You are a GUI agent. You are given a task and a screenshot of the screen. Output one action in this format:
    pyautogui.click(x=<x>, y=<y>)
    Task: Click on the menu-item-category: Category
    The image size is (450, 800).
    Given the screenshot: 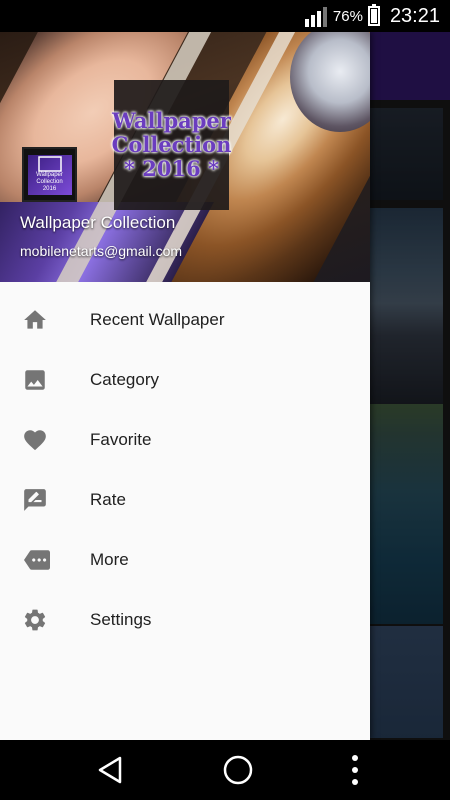 What is the action you would take?
    pyautogui.click(x=185, y=380)
    